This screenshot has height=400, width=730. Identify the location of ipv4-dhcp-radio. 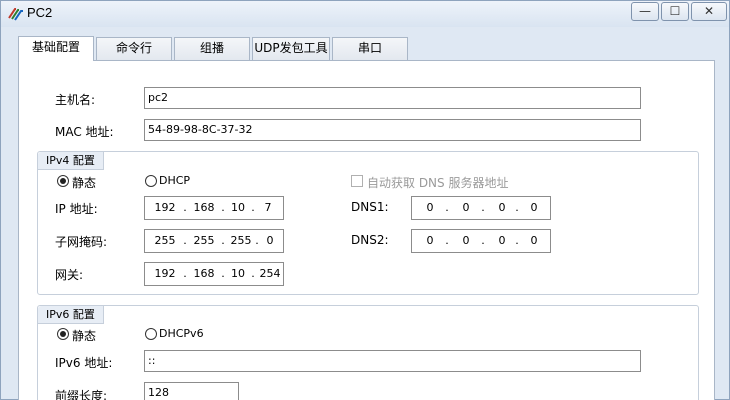
(151, 181).